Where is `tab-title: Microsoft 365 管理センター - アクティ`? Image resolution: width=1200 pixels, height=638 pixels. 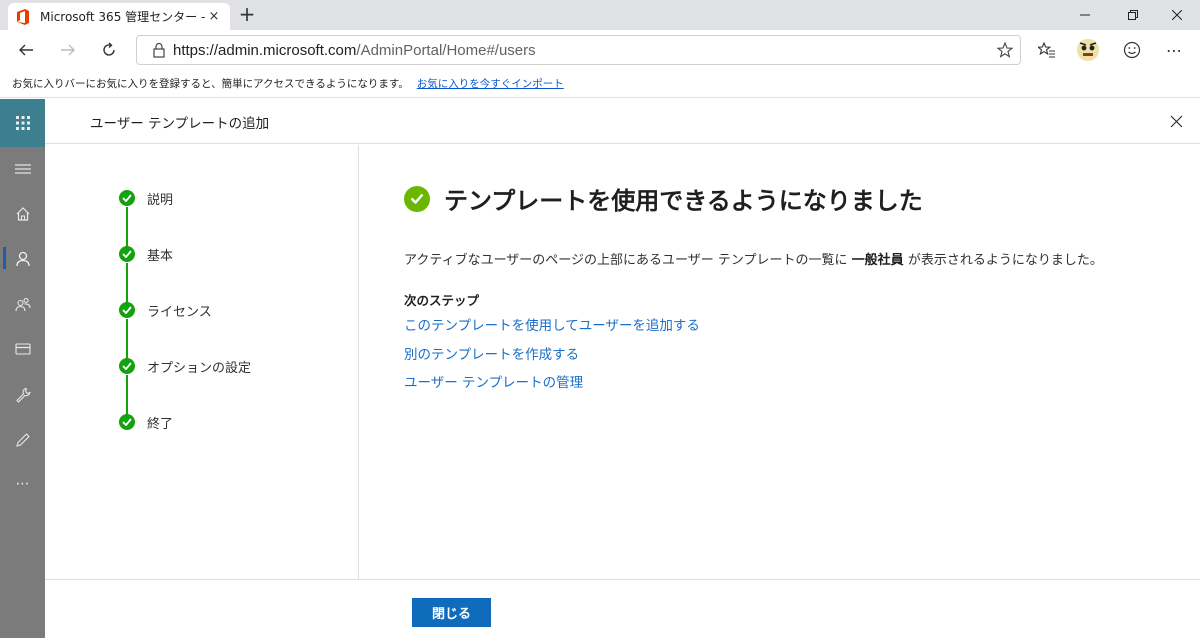 tab-title: Microsoft 365 管理センター - アクティ is located at coordinates (123, 17).